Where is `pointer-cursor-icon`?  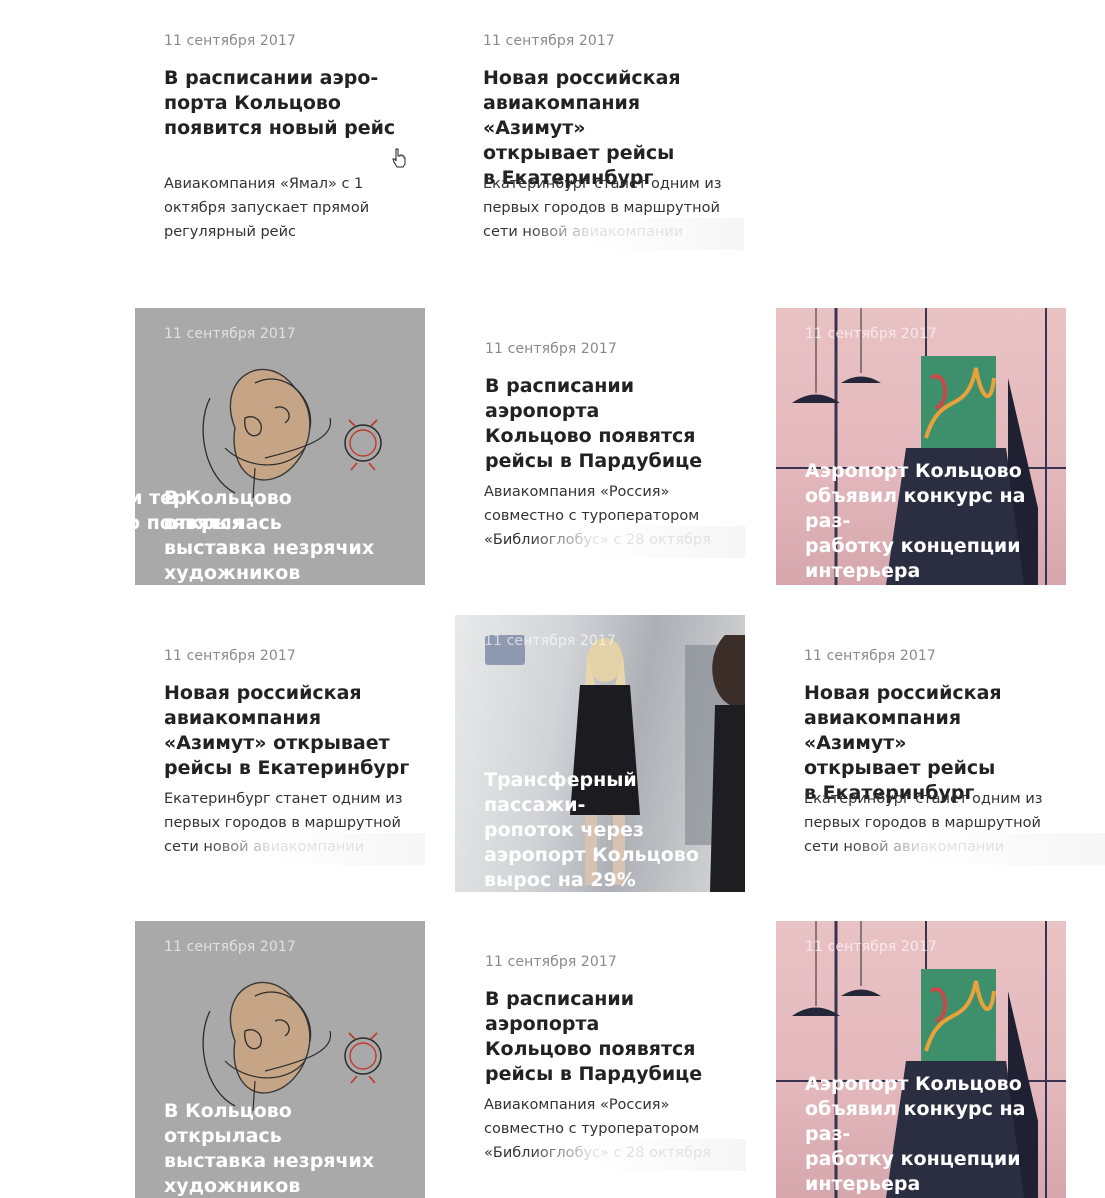 pointer-cursor-icon is located at coordinates (399, 158).